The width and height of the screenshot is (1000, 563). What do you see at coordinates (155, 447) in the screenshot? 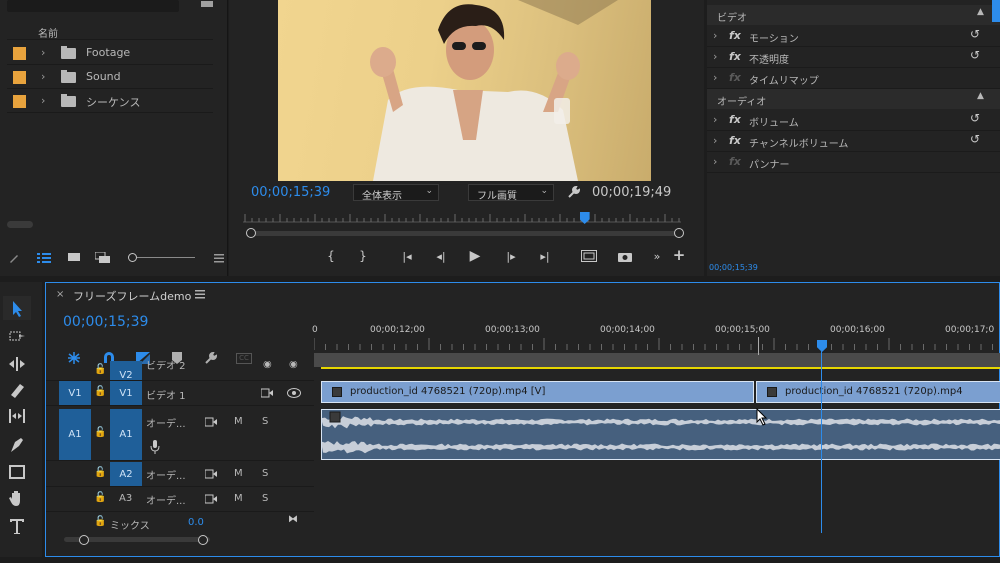
I see `microphone-icon` at bounding box center [155, 447].